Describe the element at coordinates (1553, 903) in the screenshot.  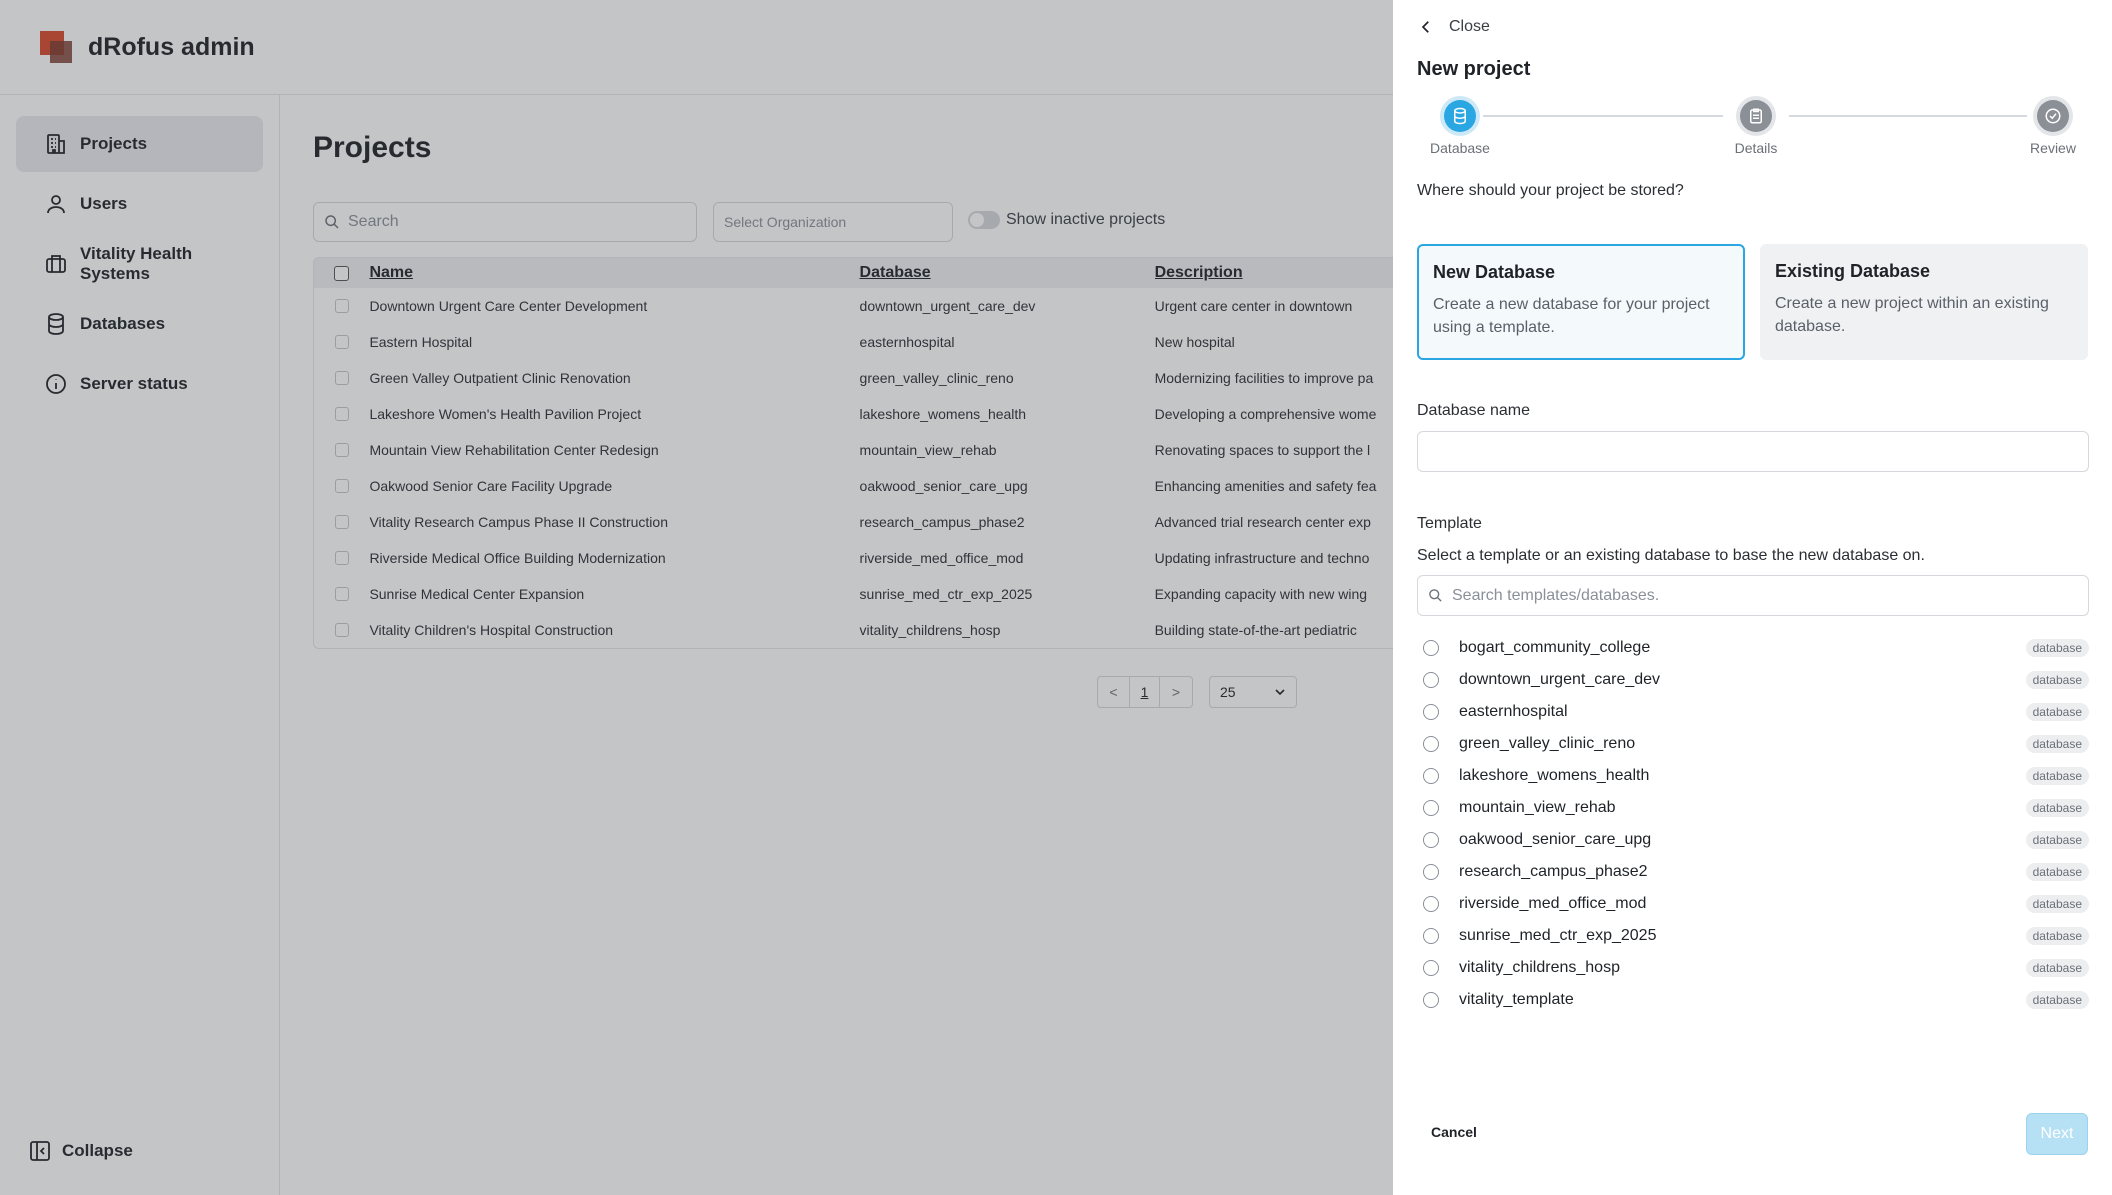
I see `template-name: riverside_med_office_mod` at that location.